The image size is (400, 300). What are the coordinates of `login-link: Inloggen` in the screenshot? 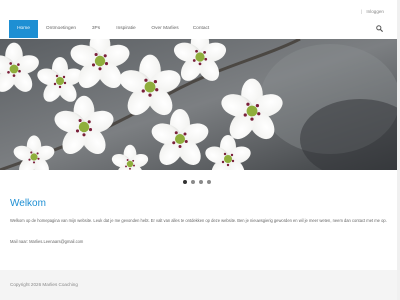 It's located at (375, 11).